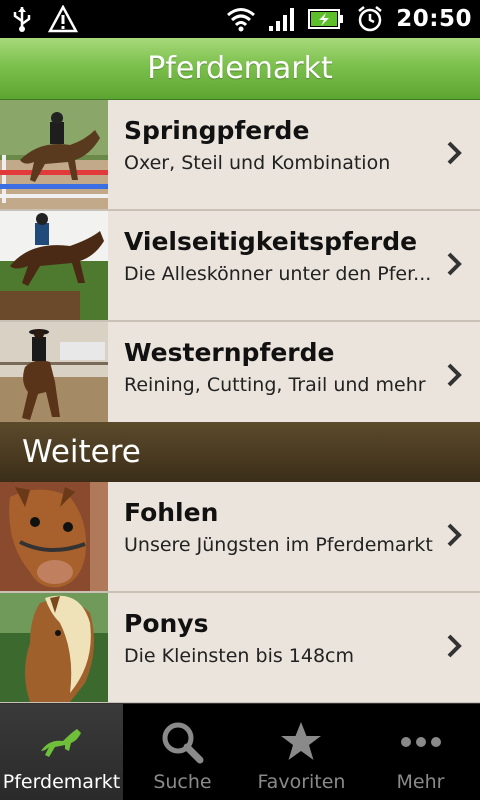  What do you see at coordinates (240, 452) in the screenshot?
I see `section-header-weitere: Weitere` at bounding box center [240, 452].